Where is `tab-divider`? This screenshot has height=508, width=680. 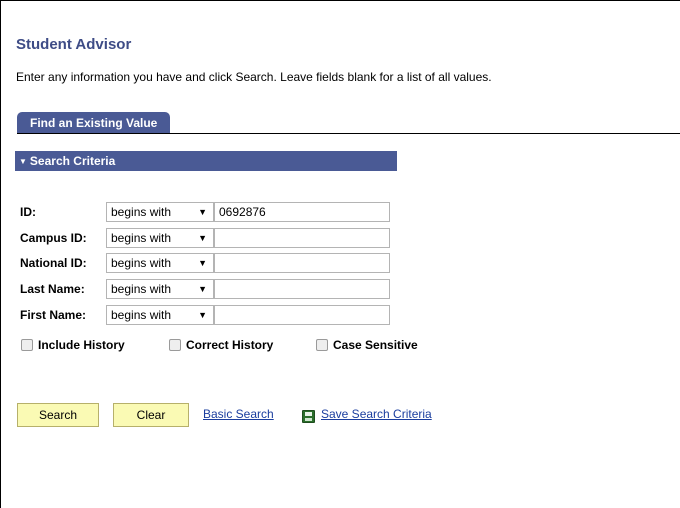 tab-divider is located at coordinates (348, 133).